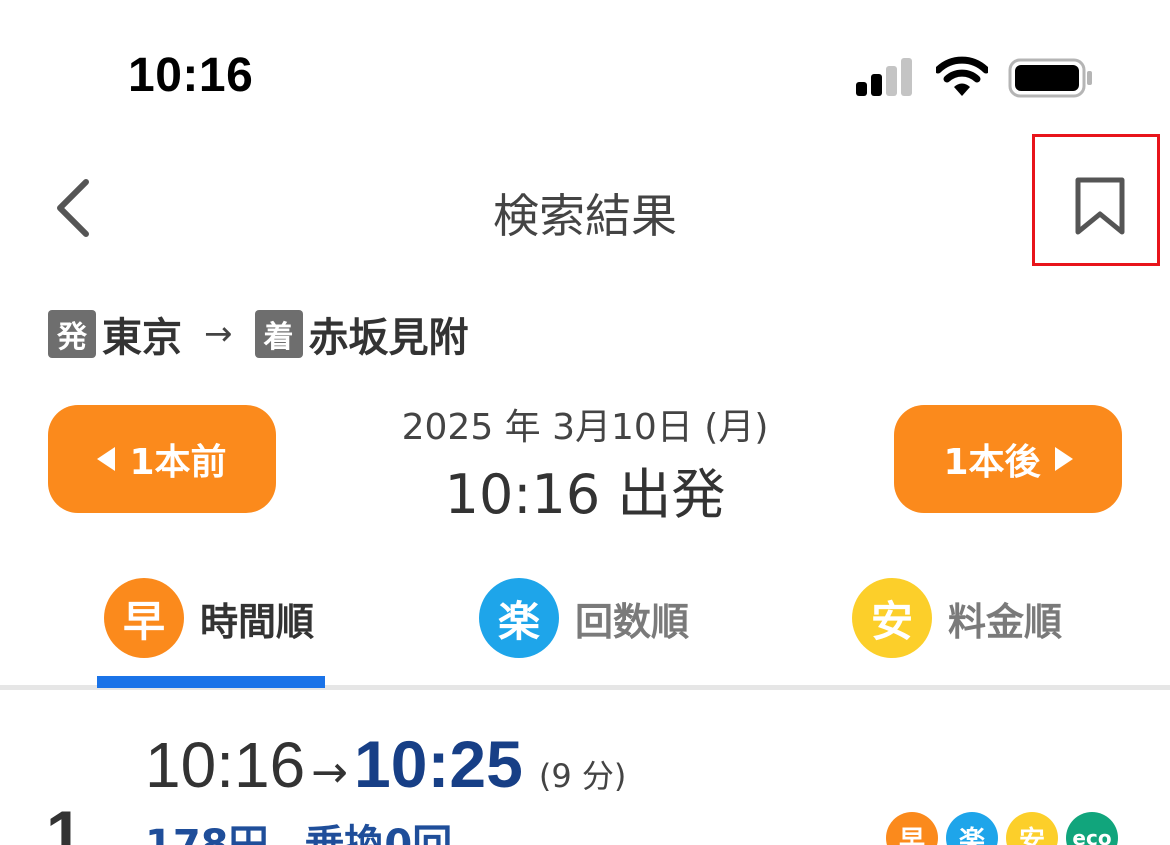 This screenshot has width=1170, height=845. Describe the element at coordinates (1100, 206) in the screenshot. I see `bookmark-icon` at that location.